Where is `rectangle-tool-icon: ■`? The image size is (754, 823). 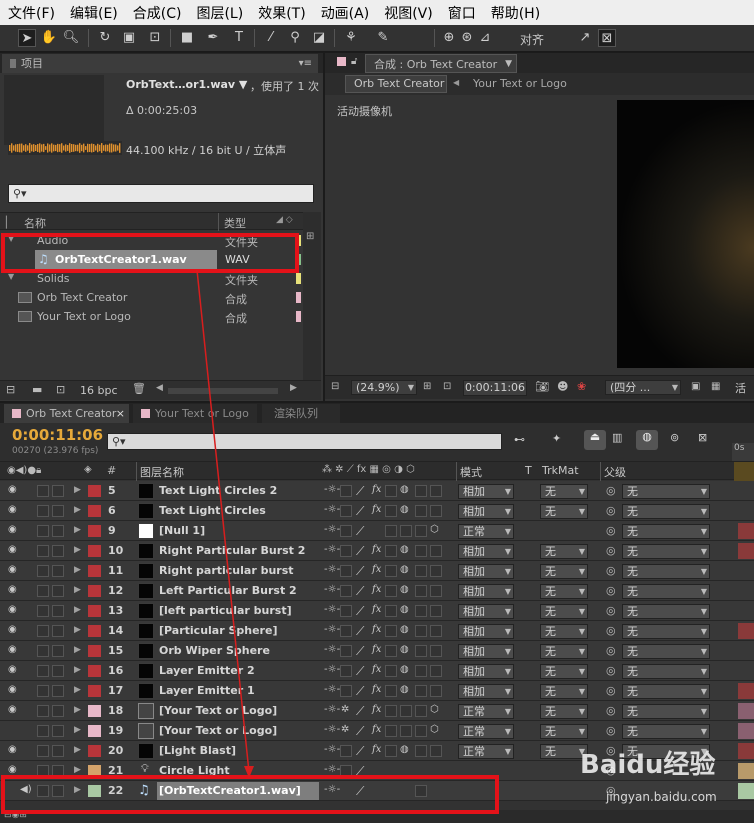
rectangle-tool-icon: ■ is located at coordinates (187, 38).